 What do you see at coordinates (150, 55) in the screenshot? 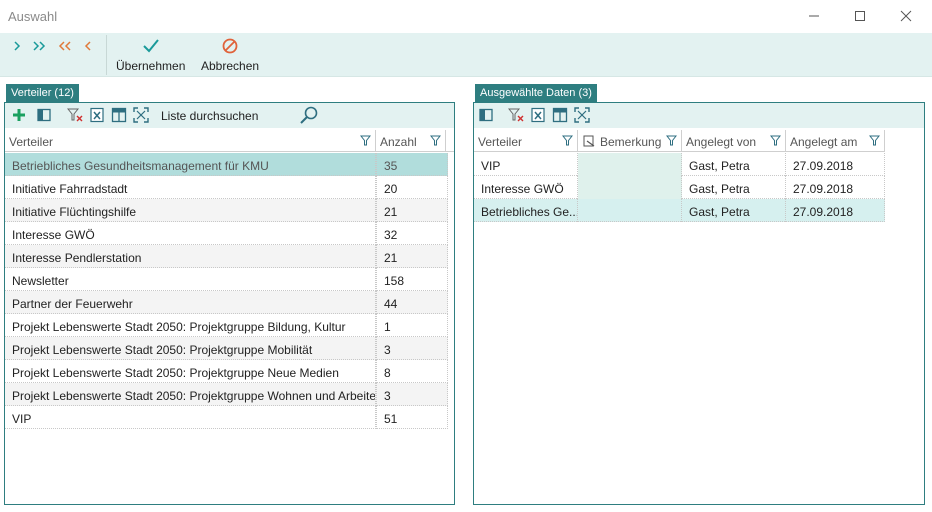
I see `accept-button: Übernehmen` at bounding box center [150, 55].